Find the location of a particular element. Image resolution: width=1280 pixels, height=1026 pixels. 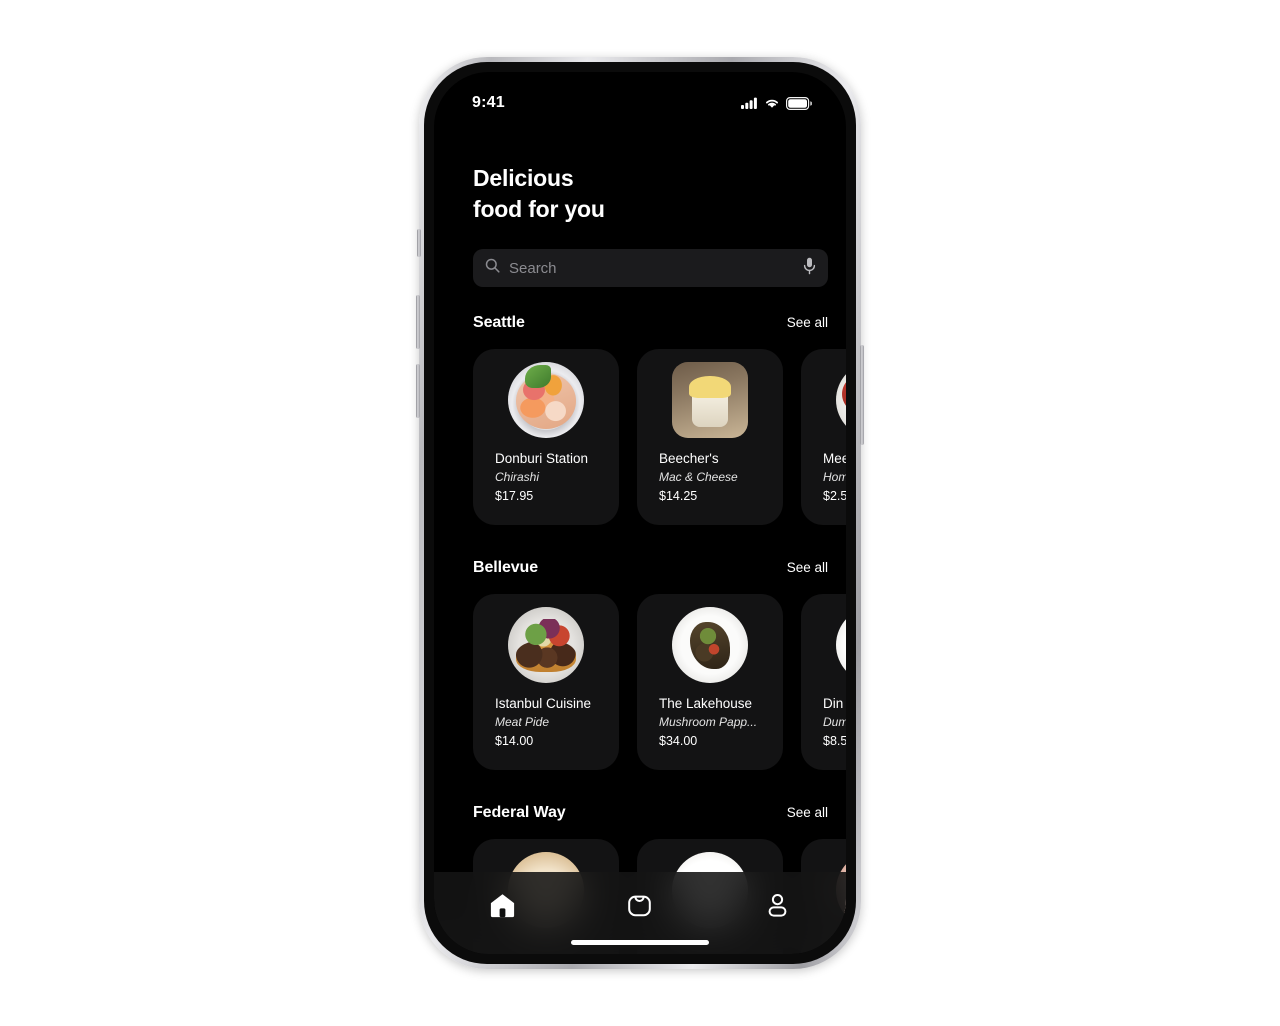

section-title: Seattle is located at coordinates (499, 322).